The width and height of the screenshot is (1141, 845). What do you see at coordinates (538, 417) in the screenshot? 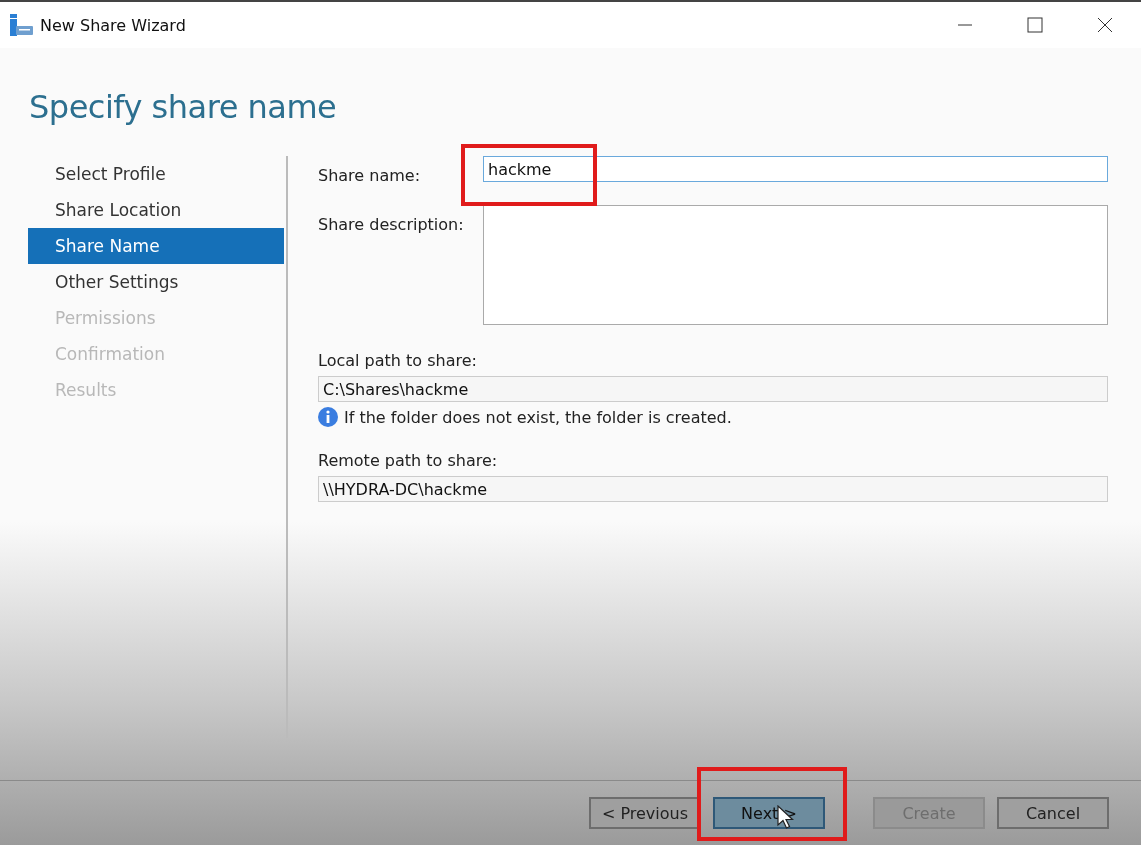
I see `info-text: If the folder does not exist, the folder is created.` at bounding box center [538, 417].